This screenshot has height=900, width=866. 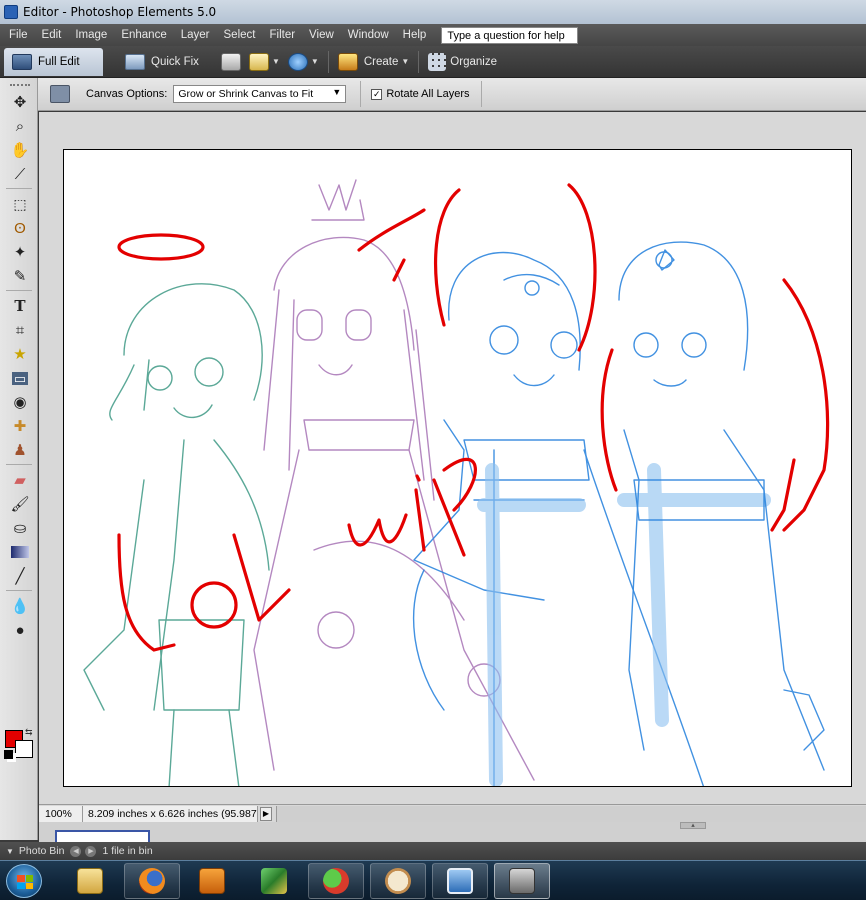 I want to click on zoom-tool-icon: ⌕, so click(x=20, y=126).